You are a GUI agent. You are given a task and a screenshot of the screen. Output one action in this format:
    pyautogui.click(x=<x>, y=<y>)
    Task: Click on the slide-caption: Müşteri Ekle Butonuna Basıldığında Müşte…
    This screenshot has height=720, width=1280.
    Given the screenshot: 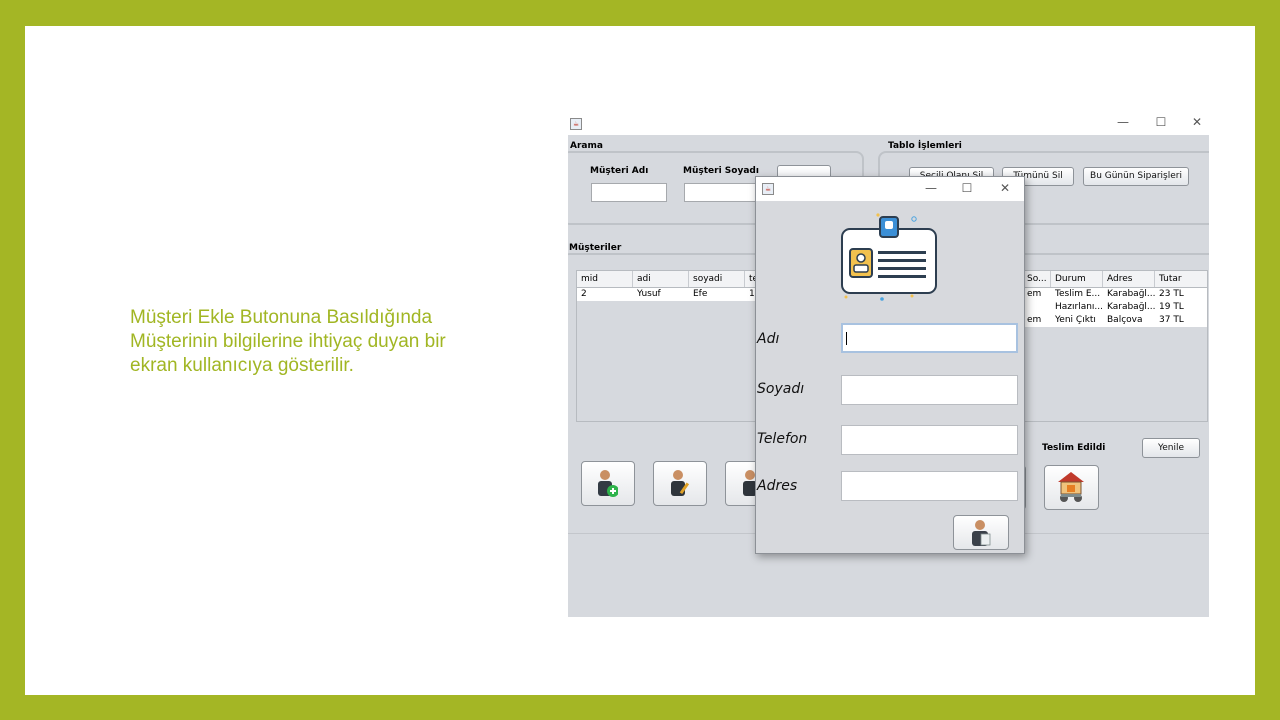 What is the action you would take?
    pyautogui.click(x=320, y=342)
    